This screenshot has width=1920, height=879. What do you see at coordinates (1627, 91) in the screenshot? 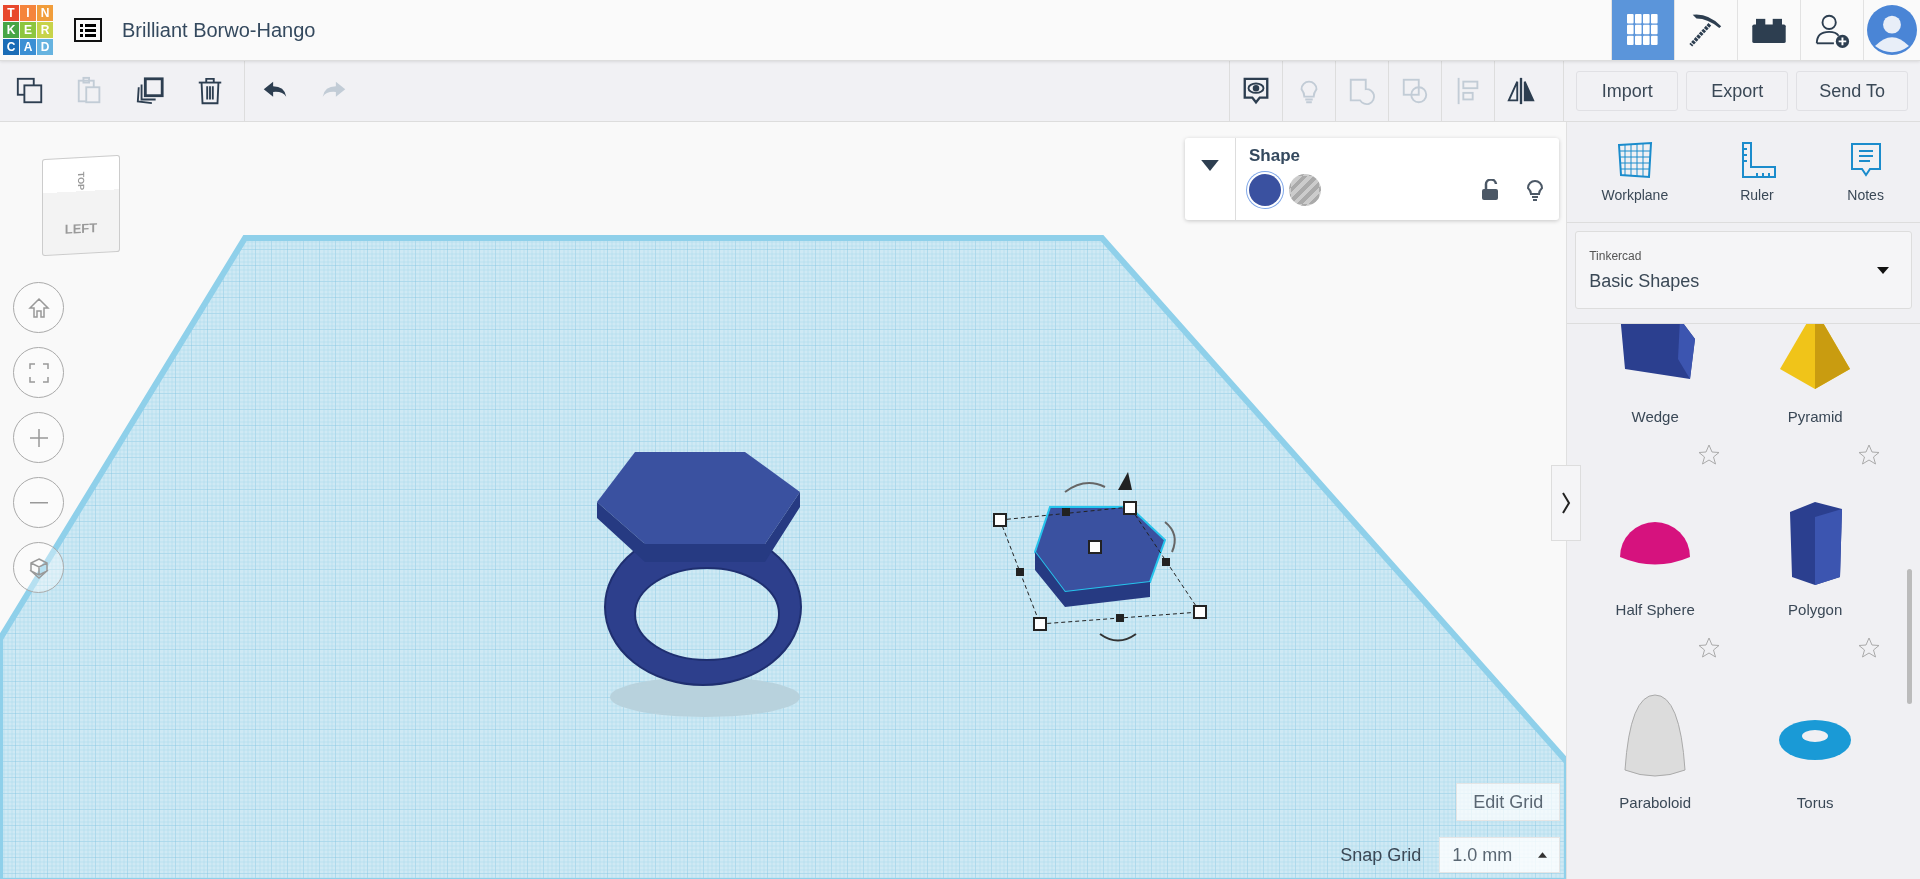
I see `toolbar-text-button: Import` at bounding box center [1627, 91].